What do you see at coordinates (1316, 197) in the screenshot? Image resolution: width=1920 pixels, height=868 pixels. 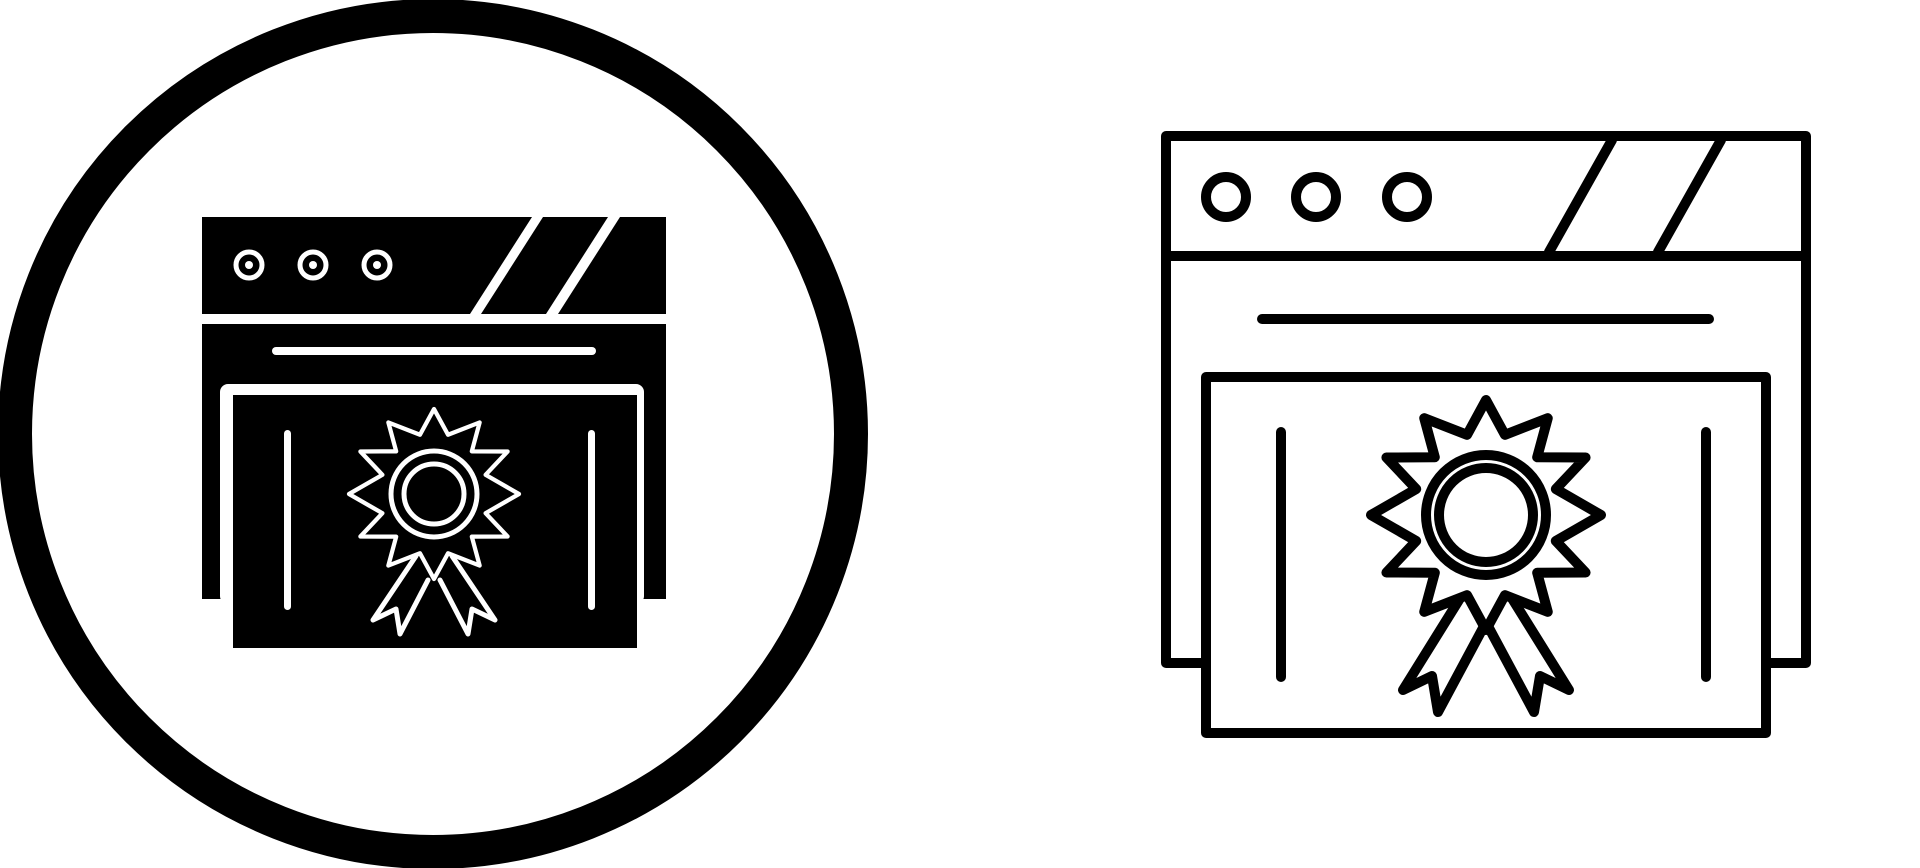 I see `window-dots-icon` at bounding box center [1316, 197].